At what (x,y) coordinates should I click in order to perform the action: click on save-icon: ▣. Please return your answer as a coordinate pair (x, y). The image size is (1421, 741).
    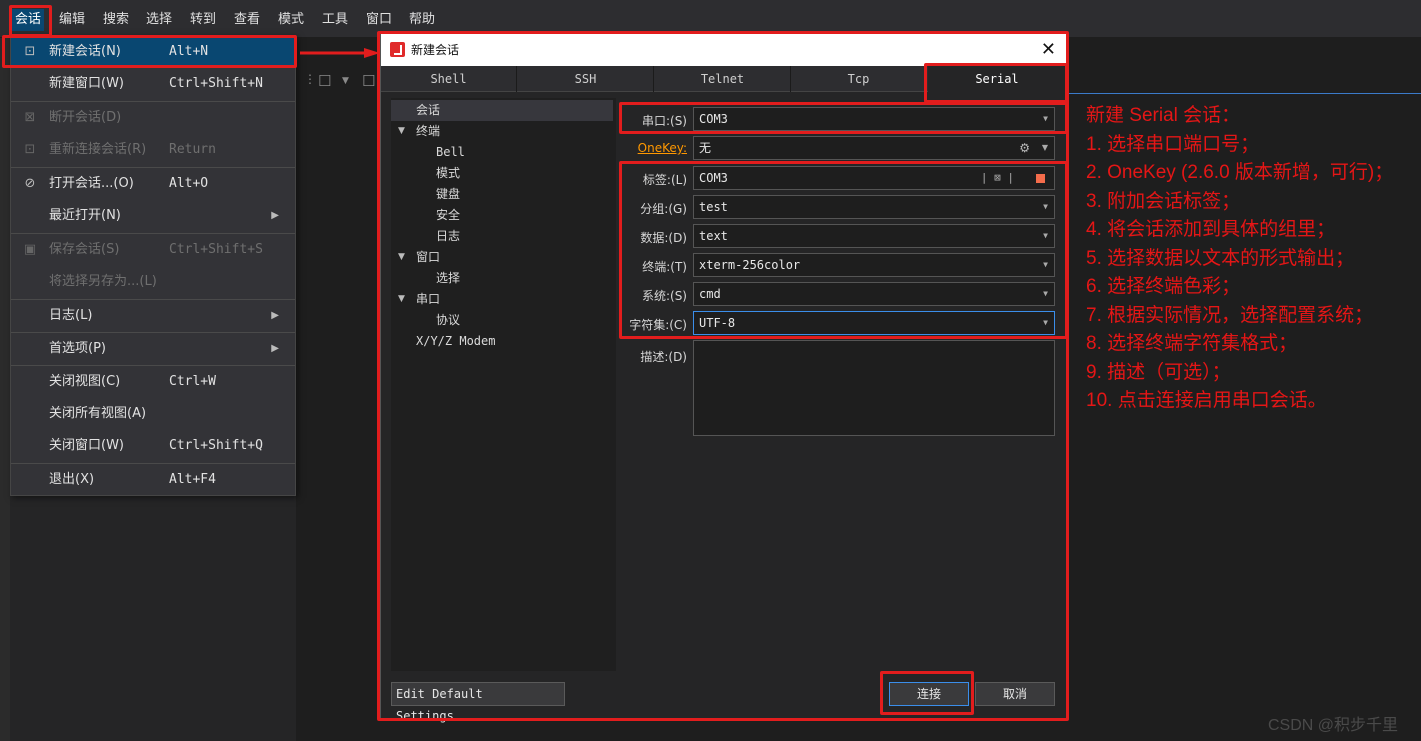
    Looking at the image, I should click on (30, 249).